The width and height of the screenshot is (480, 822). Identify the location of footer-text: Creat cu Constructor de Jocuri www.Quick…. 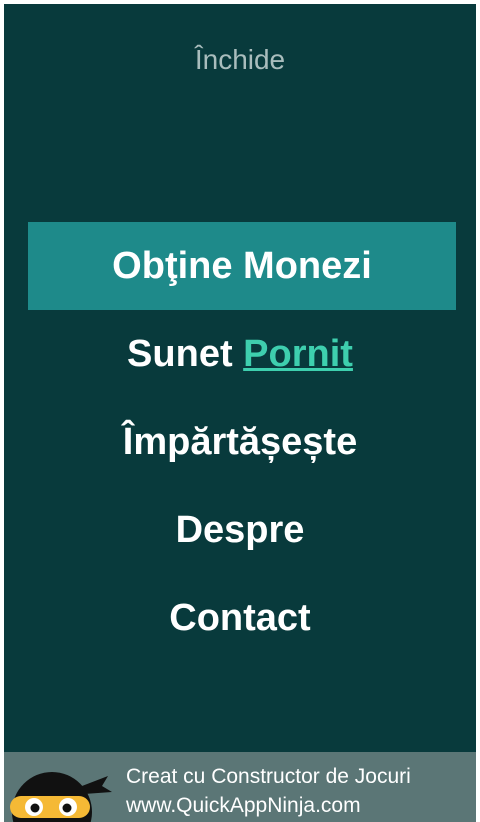
(268, 791).